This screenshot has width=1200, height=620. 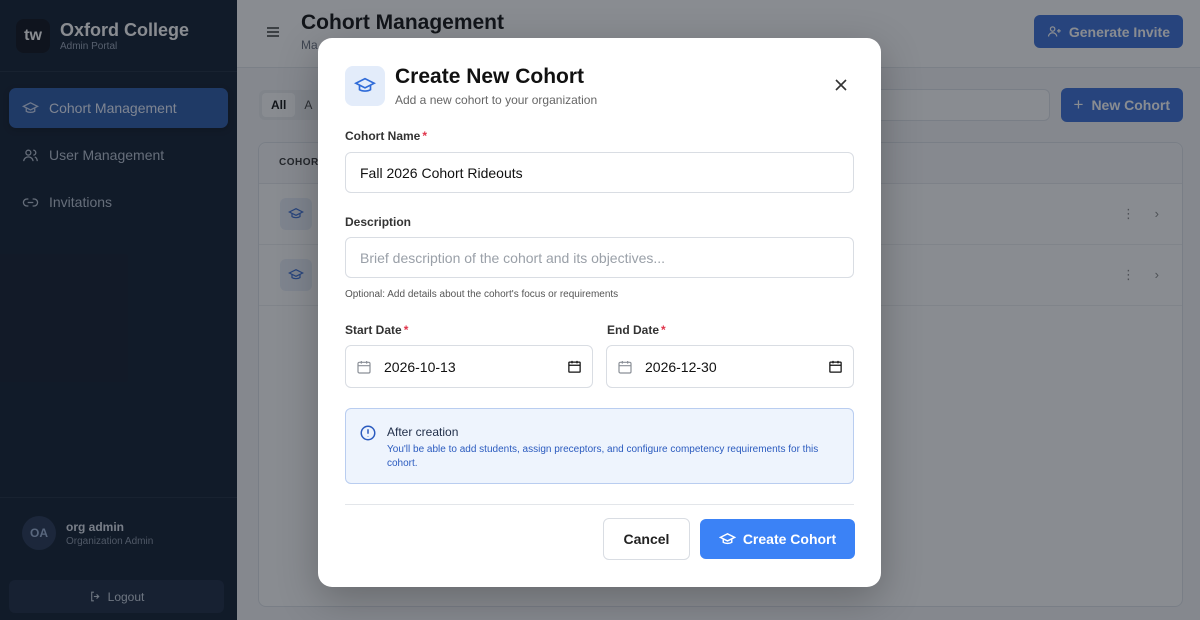 What do you see at coordinates (599, 504) in the screenshot?
I see `divider` at bounding box center [599, 504].